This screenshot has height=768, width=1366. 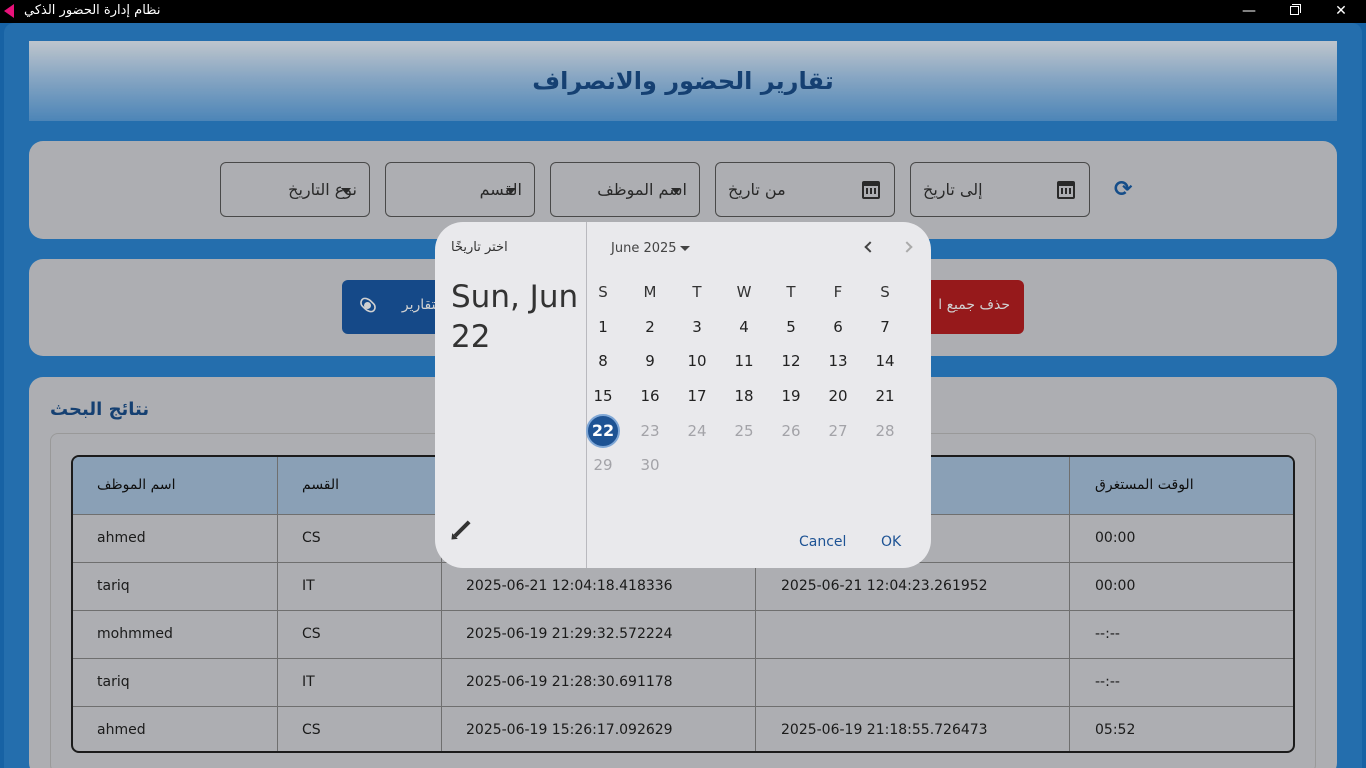 I want to click on calendar-day: 2, so click(x=650, y=327).